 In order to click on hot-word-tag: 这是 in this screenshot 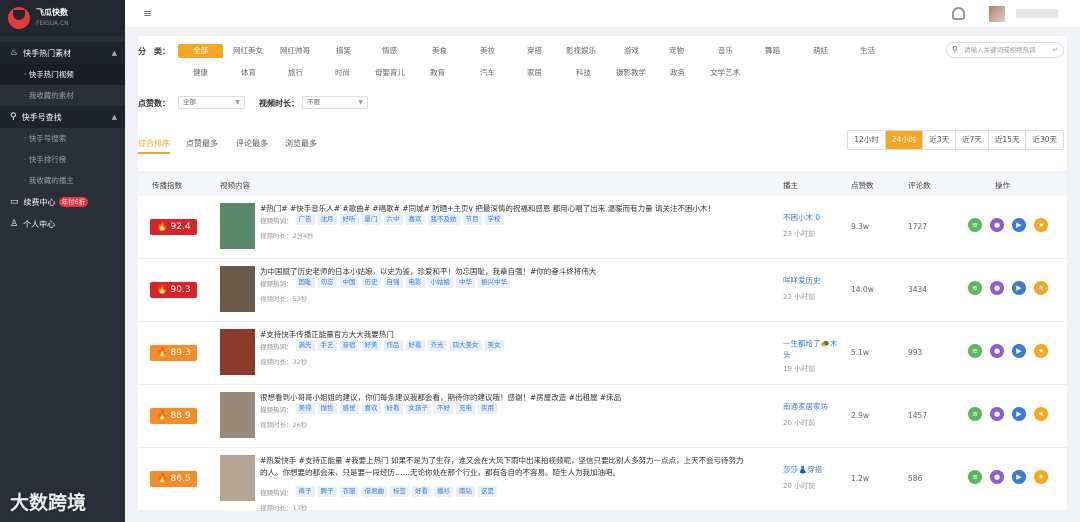, I will do `click(487, 491)`.